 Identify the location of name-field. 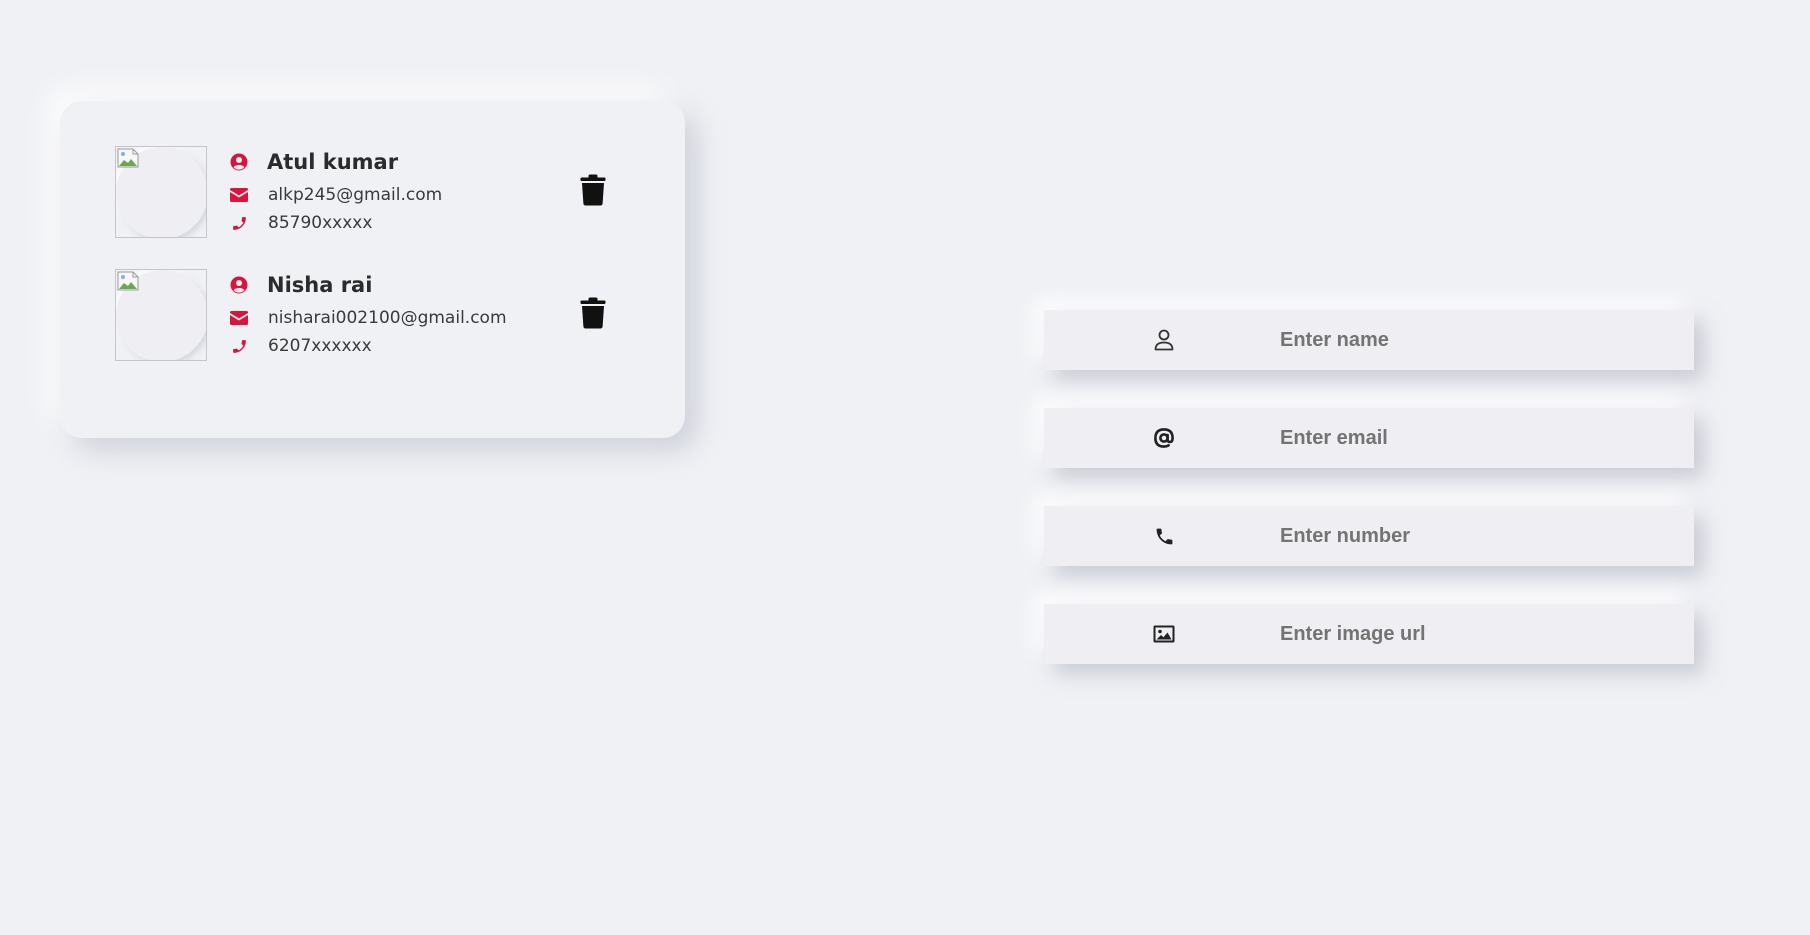
(1369, 340).